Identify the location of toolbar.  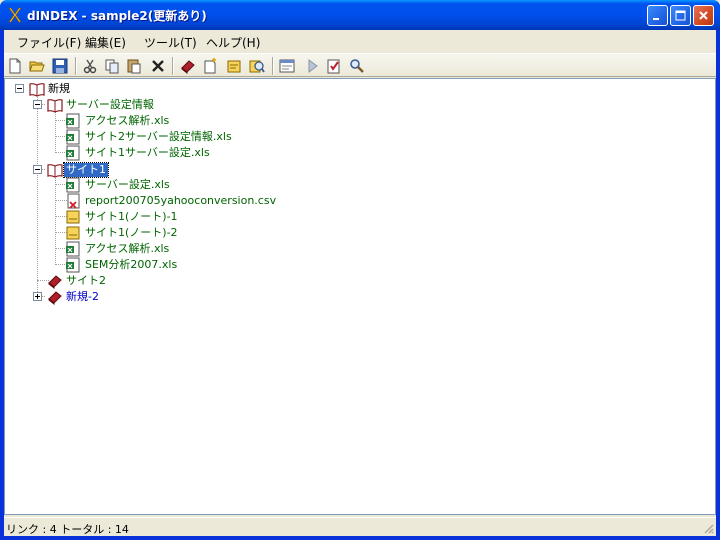
(360, 65).